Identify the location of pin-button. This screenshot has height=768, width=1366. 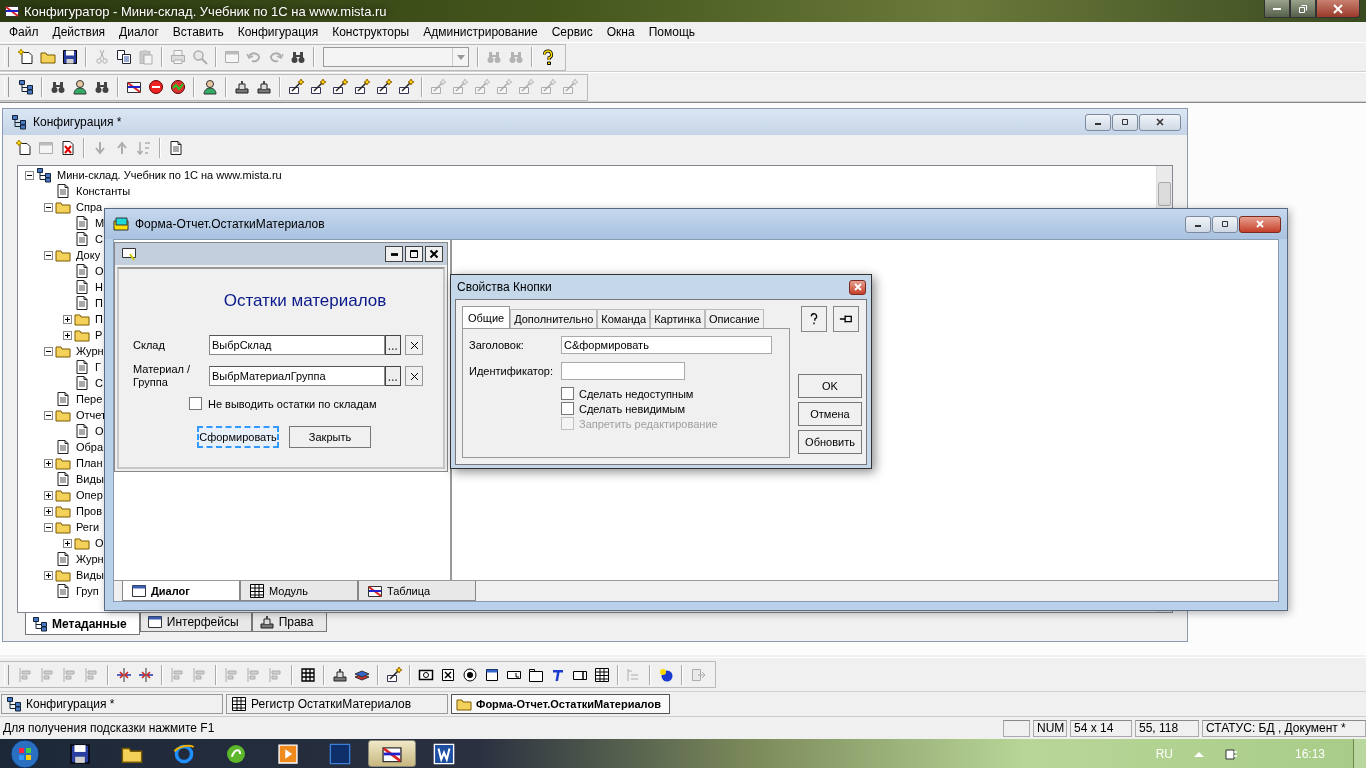
(846, 319).